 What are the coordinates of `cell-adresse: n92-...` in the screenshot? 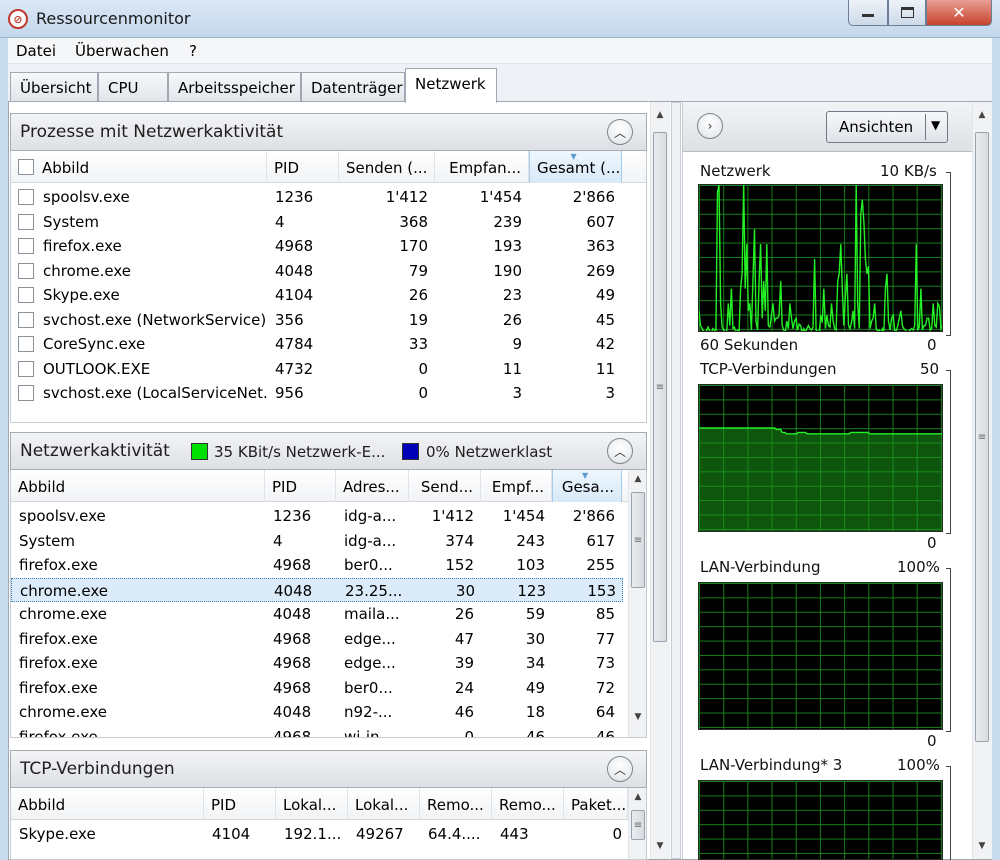 It's located at (368, 712).